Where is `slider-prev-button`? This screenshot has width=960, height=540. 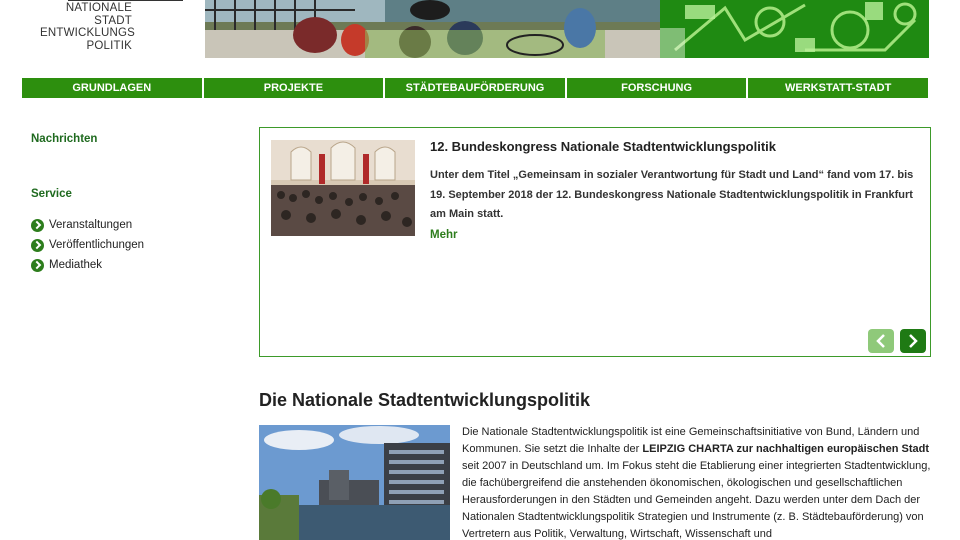
slider-prev-button is located at coordinates (881, 341).